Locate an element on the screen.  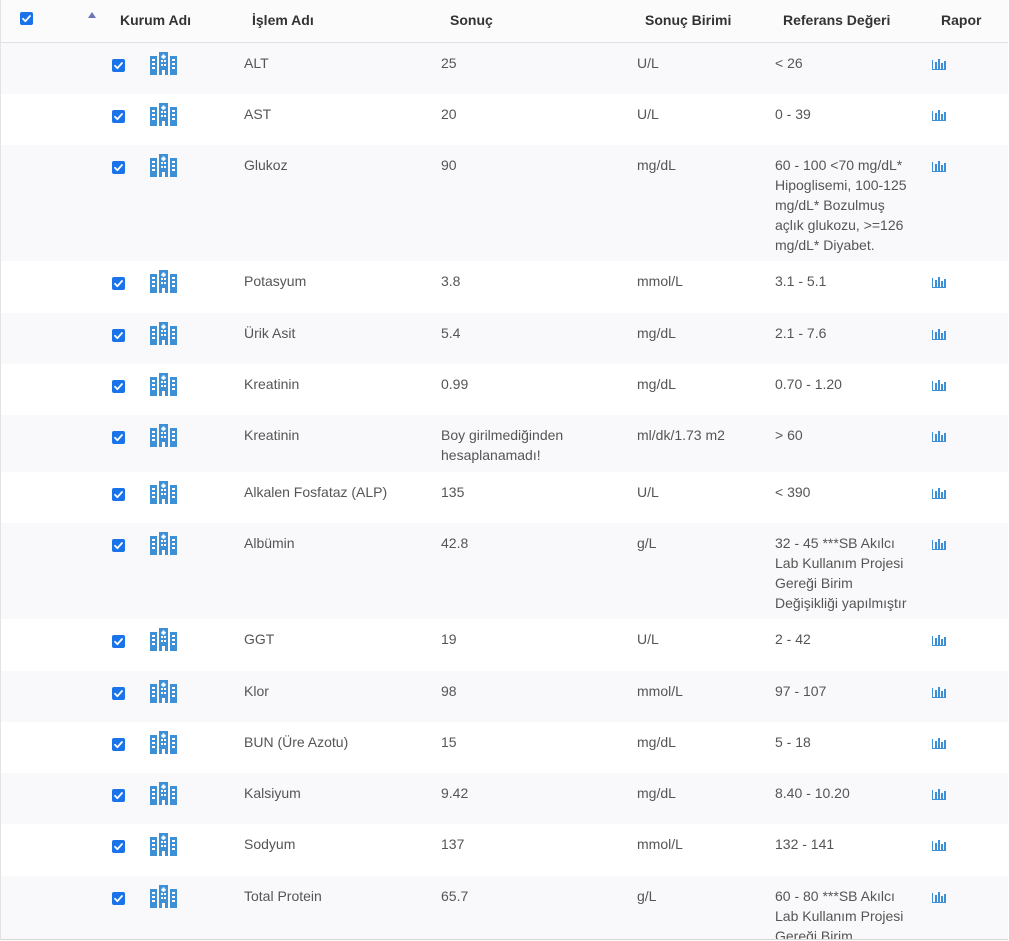
cell-sonuc: 9.42 is located at coordinates (455, 793).